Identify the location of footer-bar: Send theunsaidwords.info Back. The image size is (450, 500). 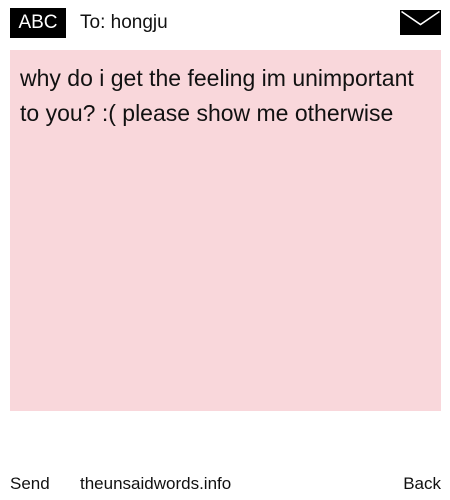
(225, 484).